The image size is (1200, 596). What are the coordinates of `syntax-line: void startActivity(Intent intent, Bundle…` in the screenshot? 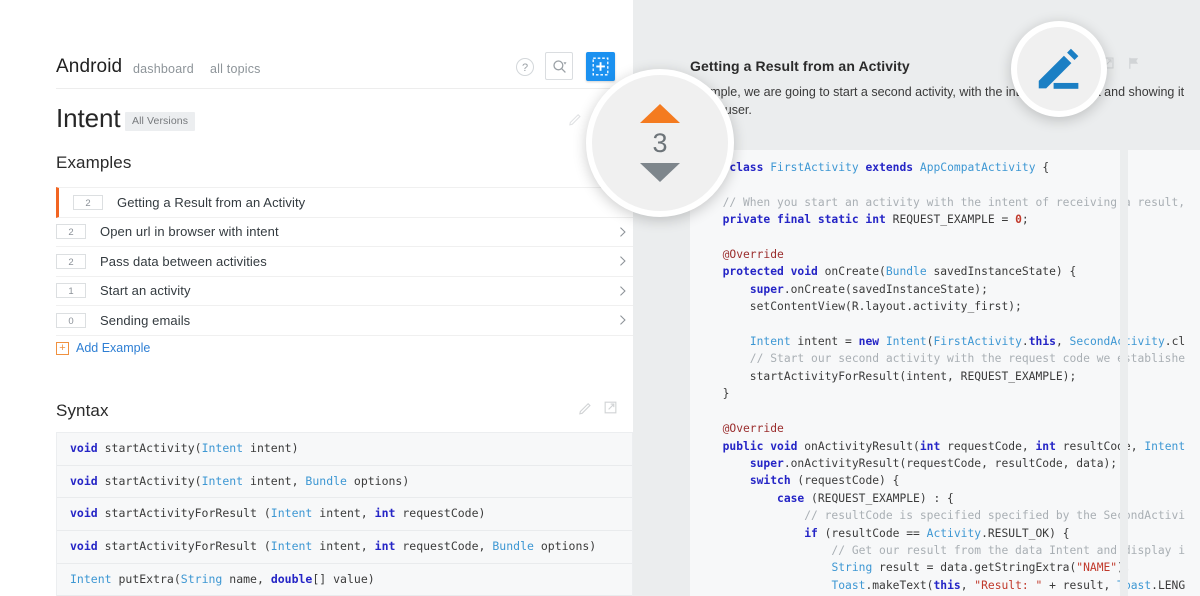 It's located at (344, 482).